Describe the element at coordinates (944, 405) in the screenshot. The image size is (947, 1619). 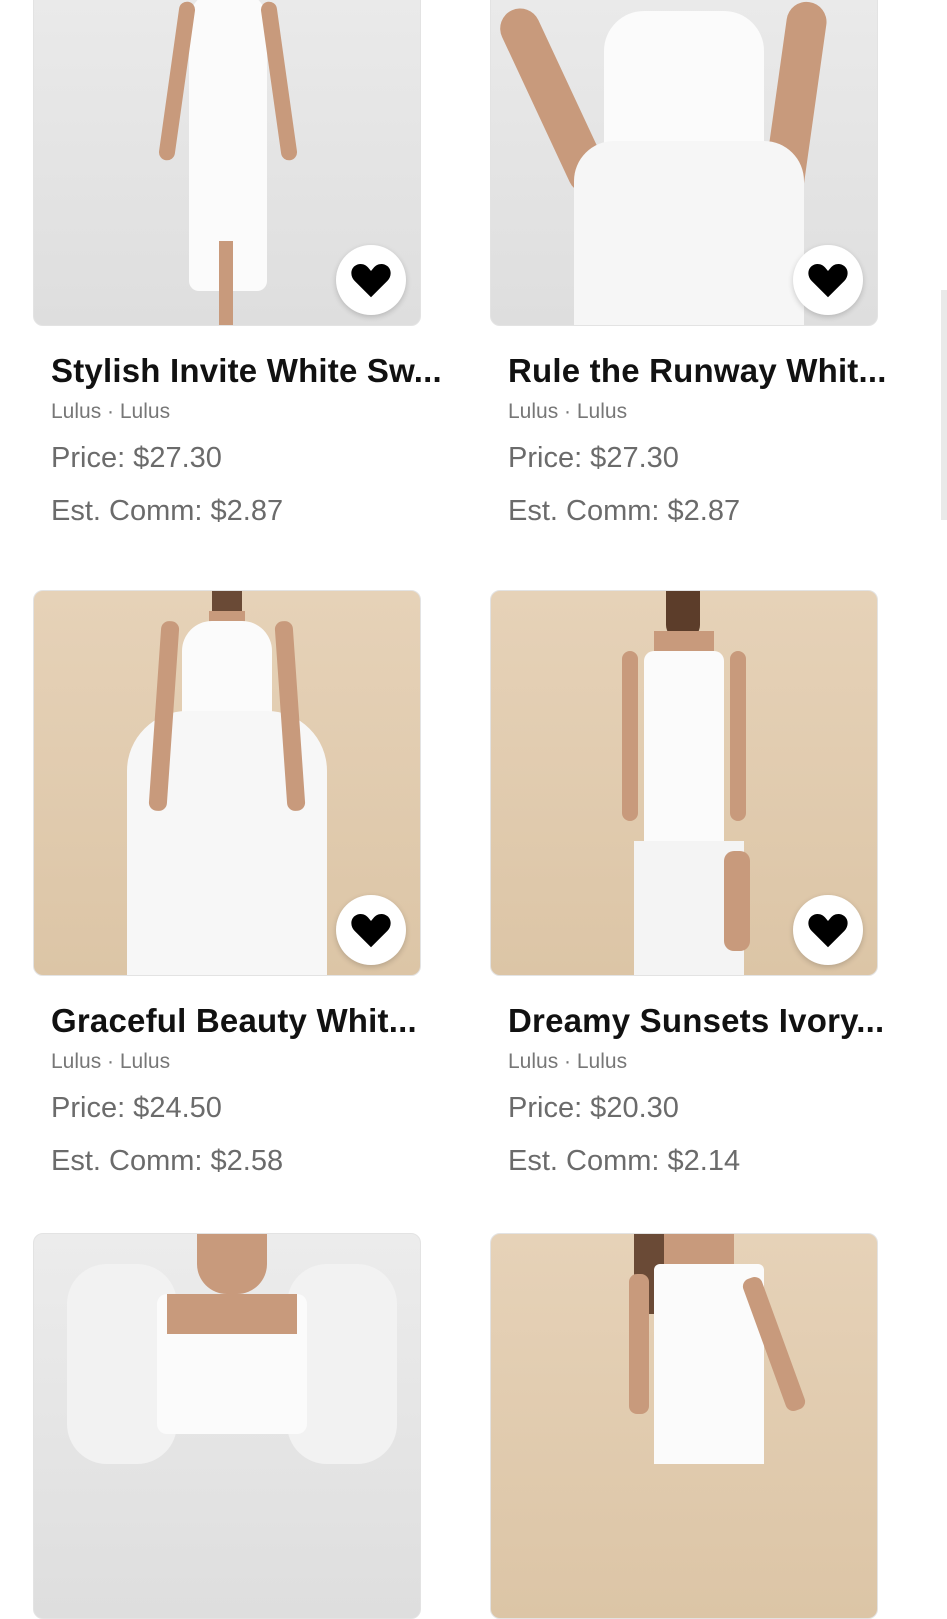
I see `scroll-edge` at that location.